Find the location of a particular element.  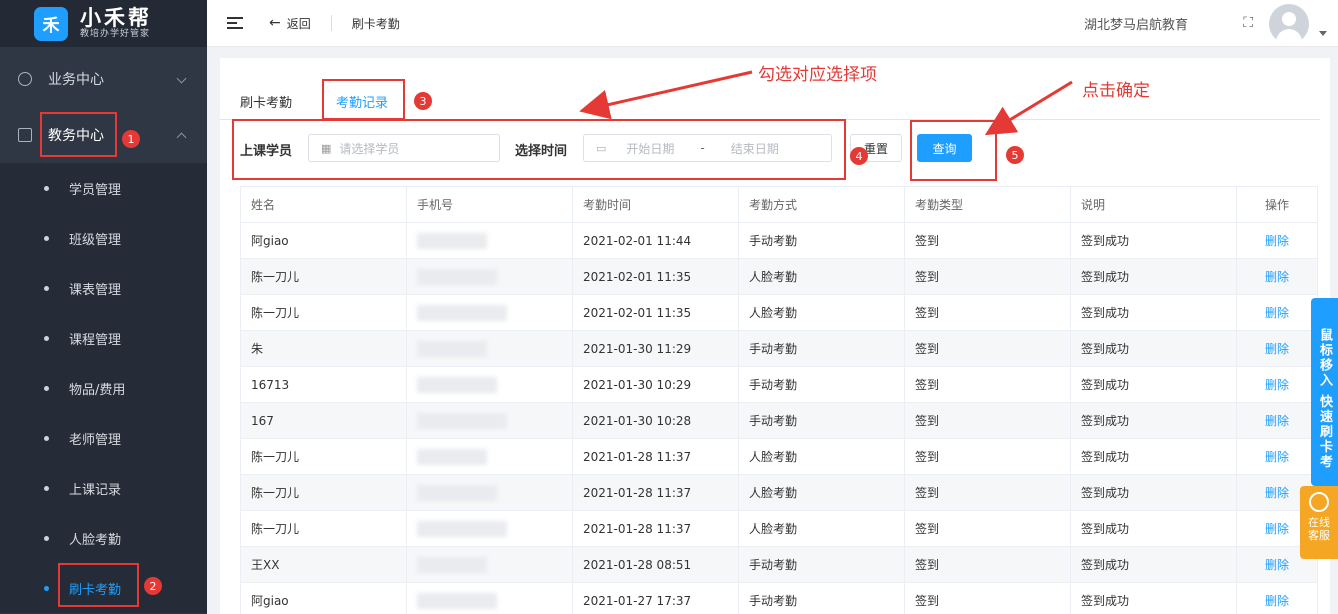

sidebar-item-fees: 物品/费用 is located at coordinates (103, 388).